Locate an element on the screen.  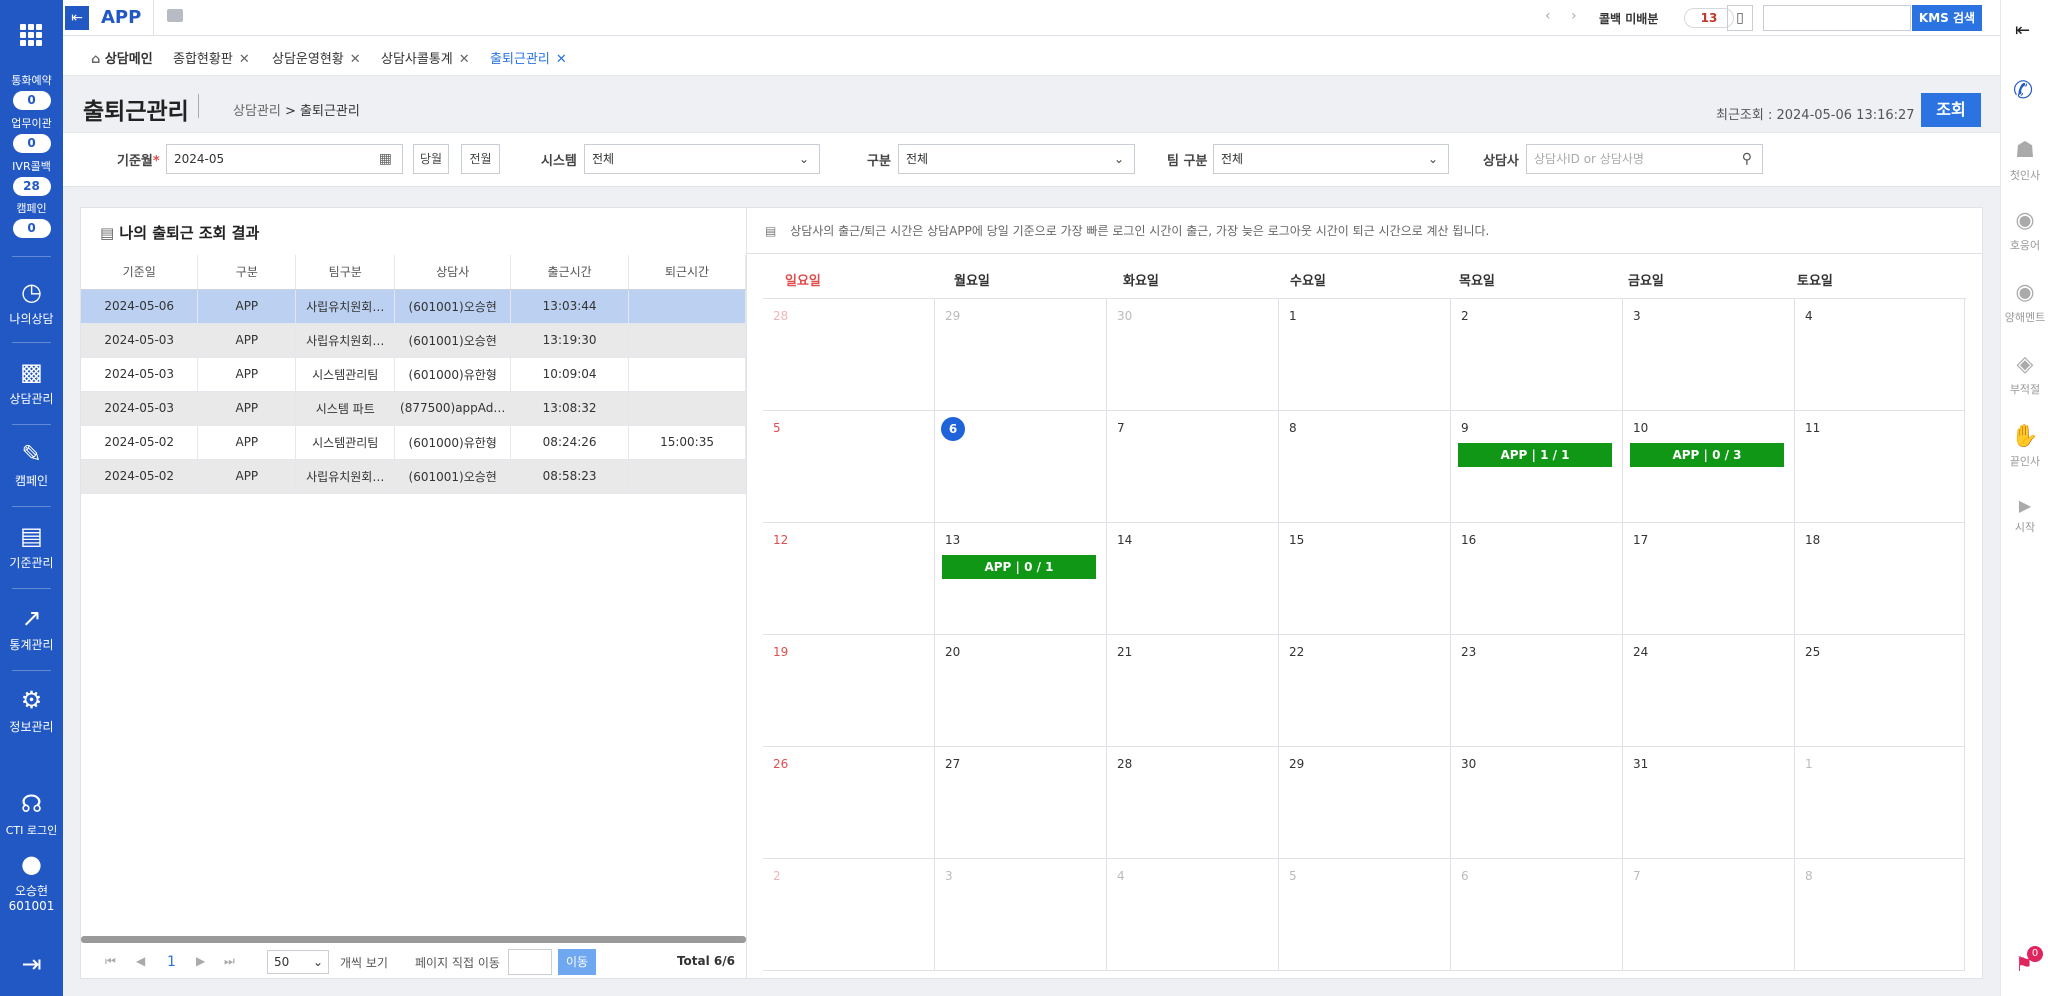
counter-call-reservation: 통화예약 0 is located at coordinates (31, 91).